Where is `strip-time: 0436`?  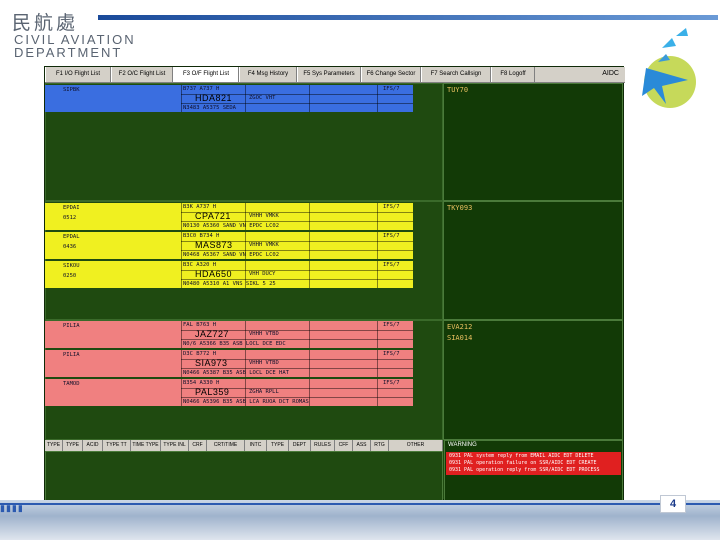 strip-time: 0436 is located at coordinates (70, 247).